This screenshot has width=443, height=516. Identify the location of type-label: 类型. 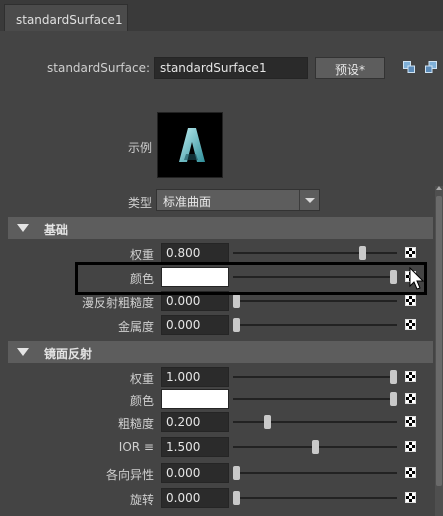
(139, 203).